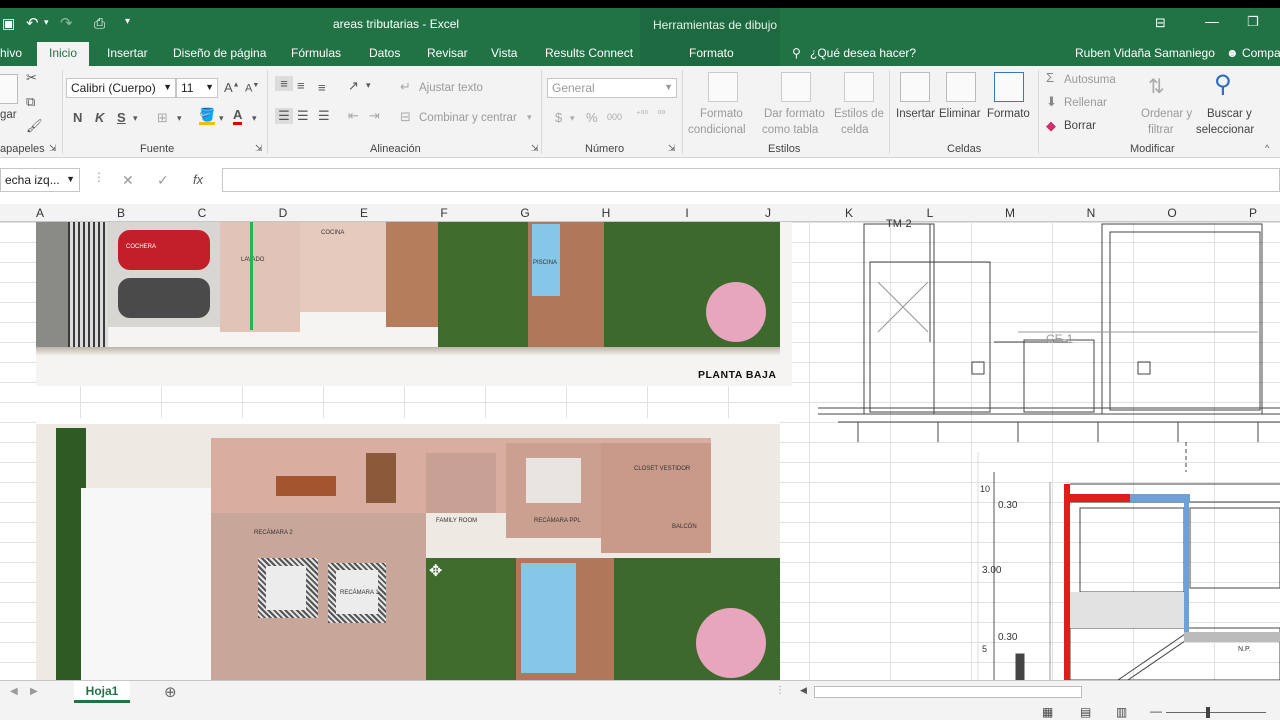 The width and height of the screenshot is (1280, 720). What do you see at coordinates (66, 23) in the screenshot?
I see `redo-icon: ↷` at bounding box center [66, 23].